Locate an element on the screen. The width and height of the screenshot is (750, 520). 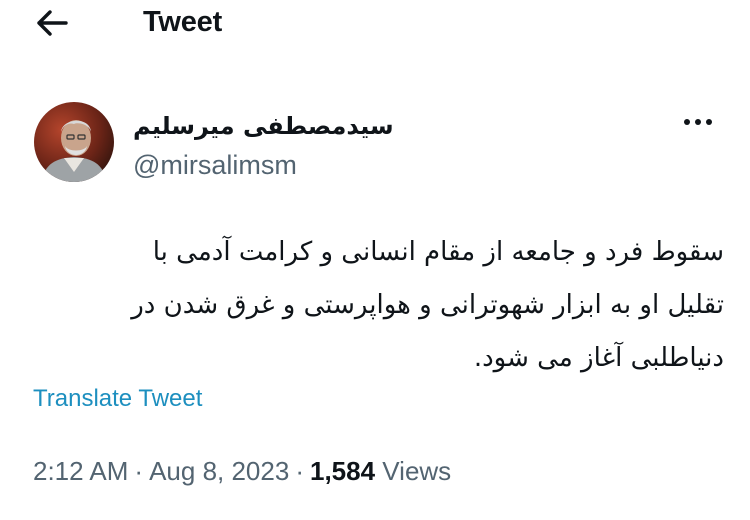
back-button is located at coordinates (52, 23).